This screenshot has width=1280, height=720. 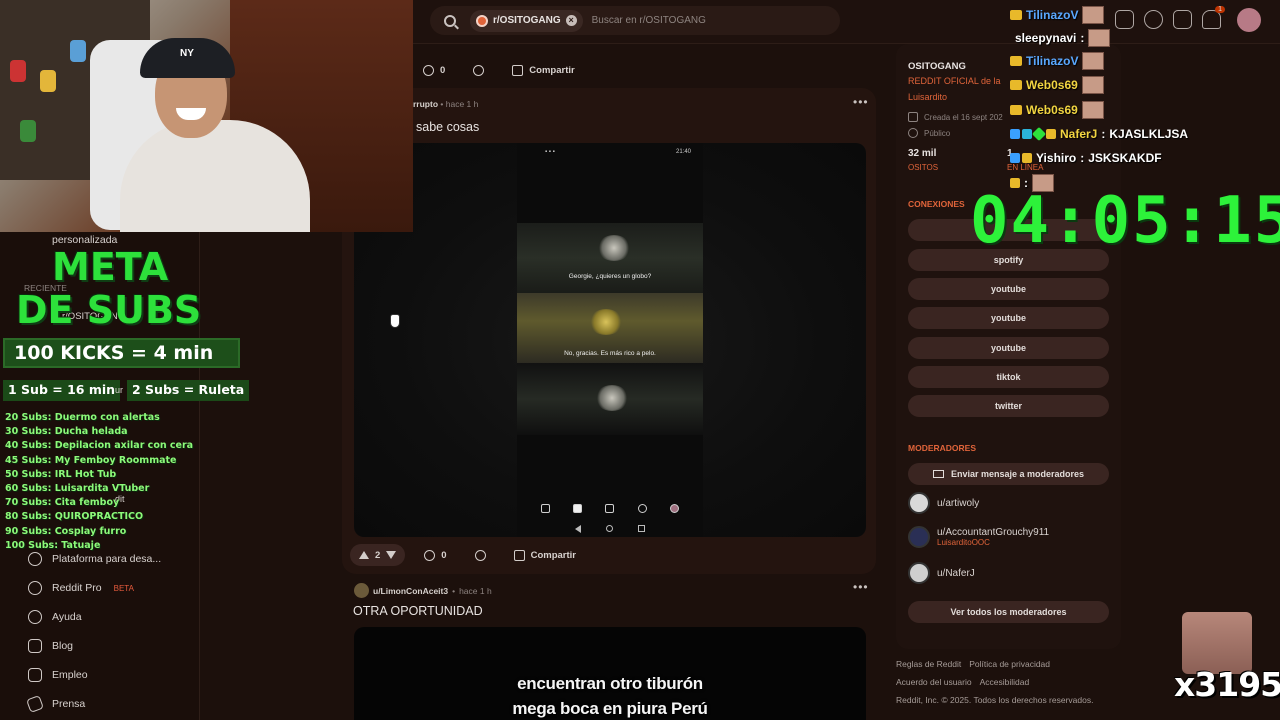 What do you see at coordinates (649, 20) in the screenshot?
I see `search-placeholder: Buscar en r/OSITOGANG` at bounding box center [649, 20].